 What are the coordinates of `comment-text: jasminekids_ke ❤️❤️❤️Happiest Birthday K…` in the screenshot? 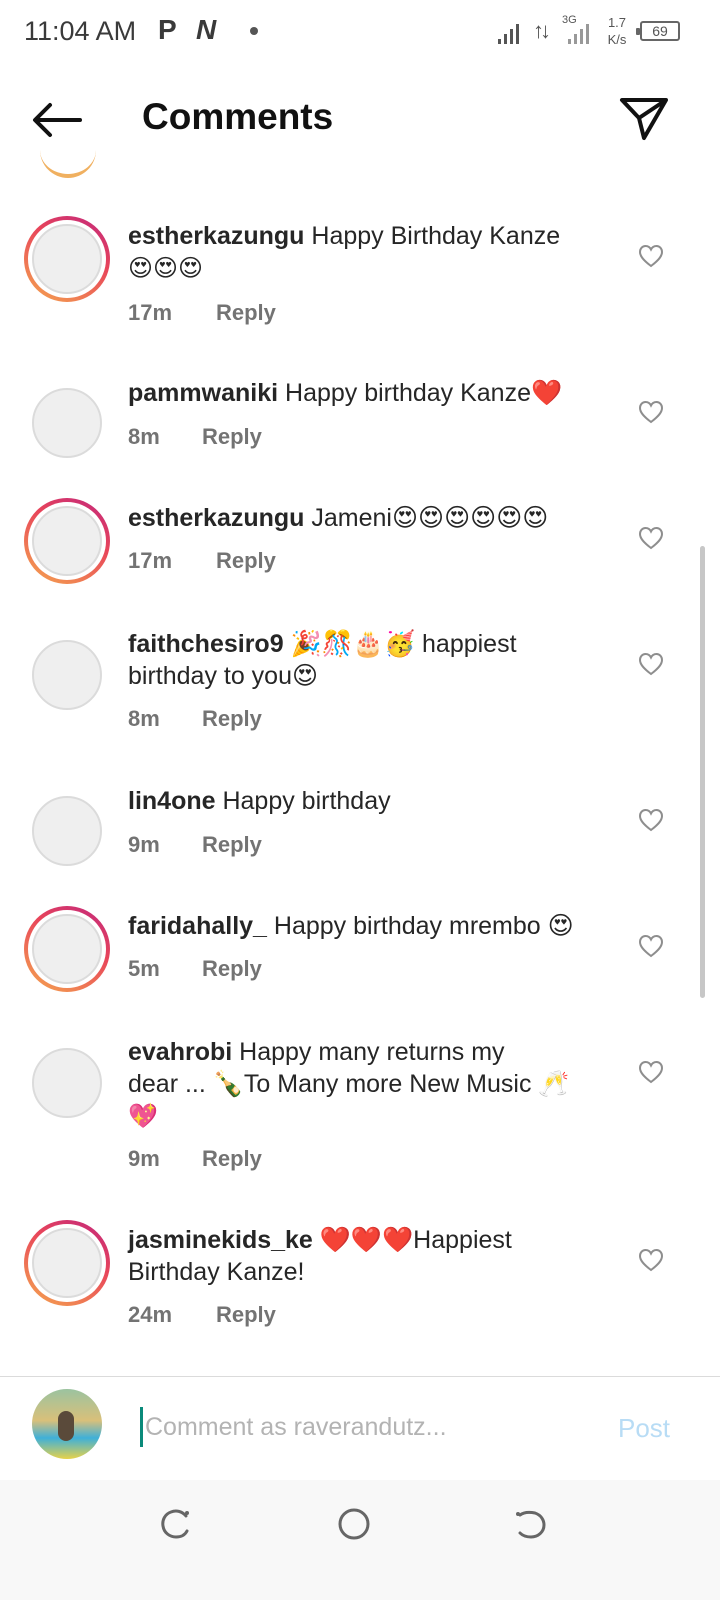 It's located at (373, 1256).